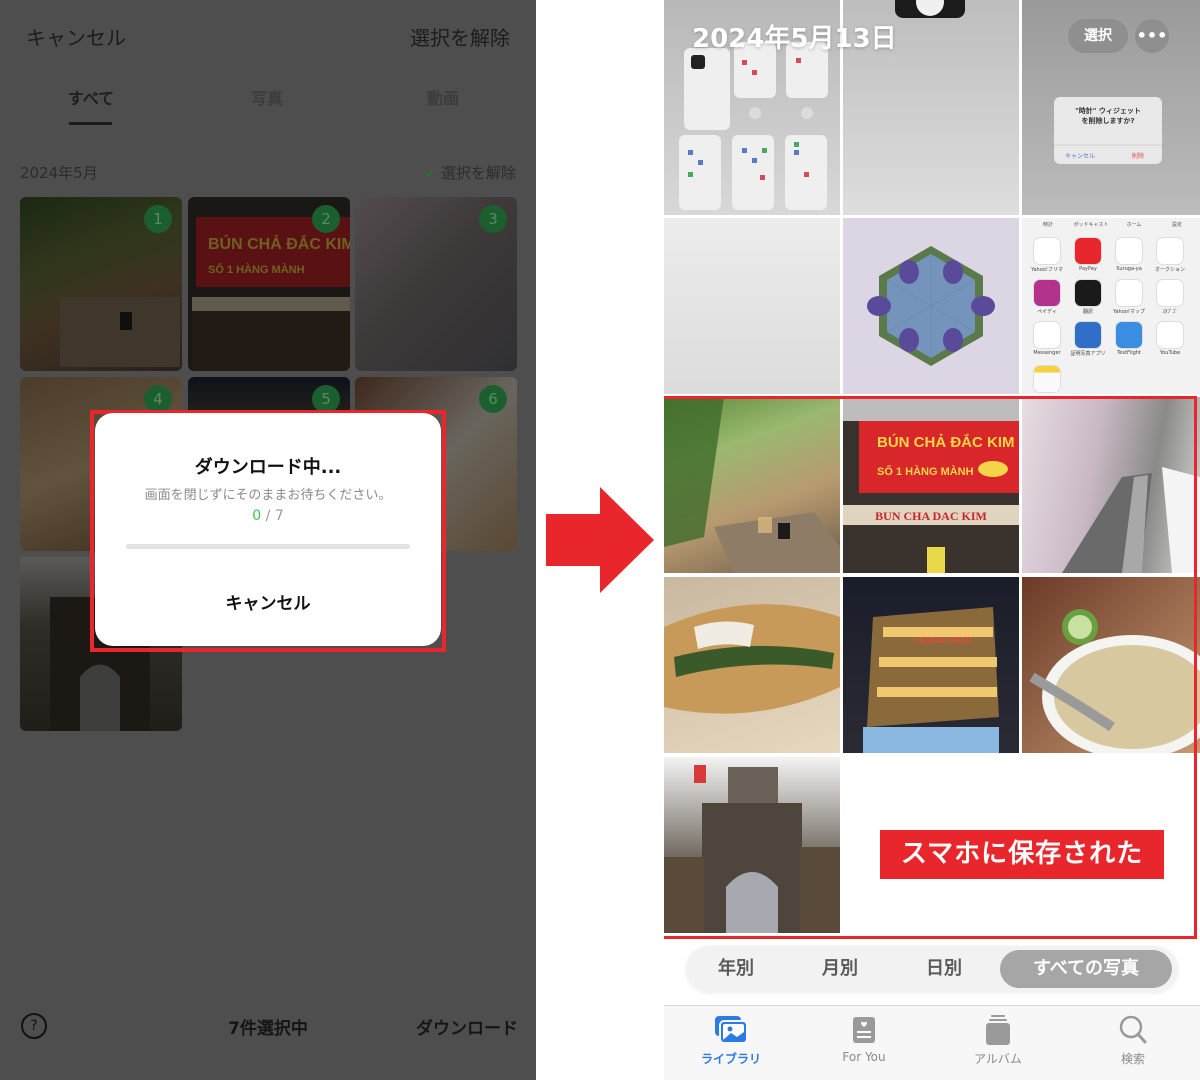 This screenshot has height=1080, width=1200. Describe the element at coordinates (257, 516) in the screenshot. I see `progress-current: 0` at that location.